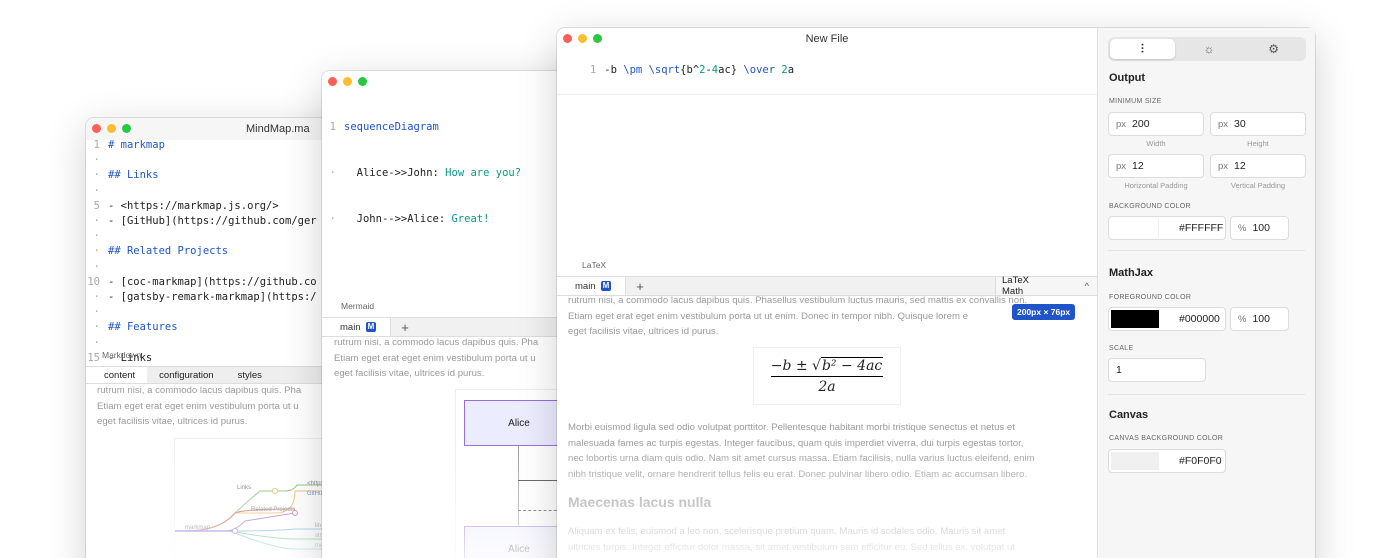 The image size is (1400, 558). What do you see at coordinates (250, 375) in the screenshot?
I see `tab-styles: styles` at bounding box center [250, 375].